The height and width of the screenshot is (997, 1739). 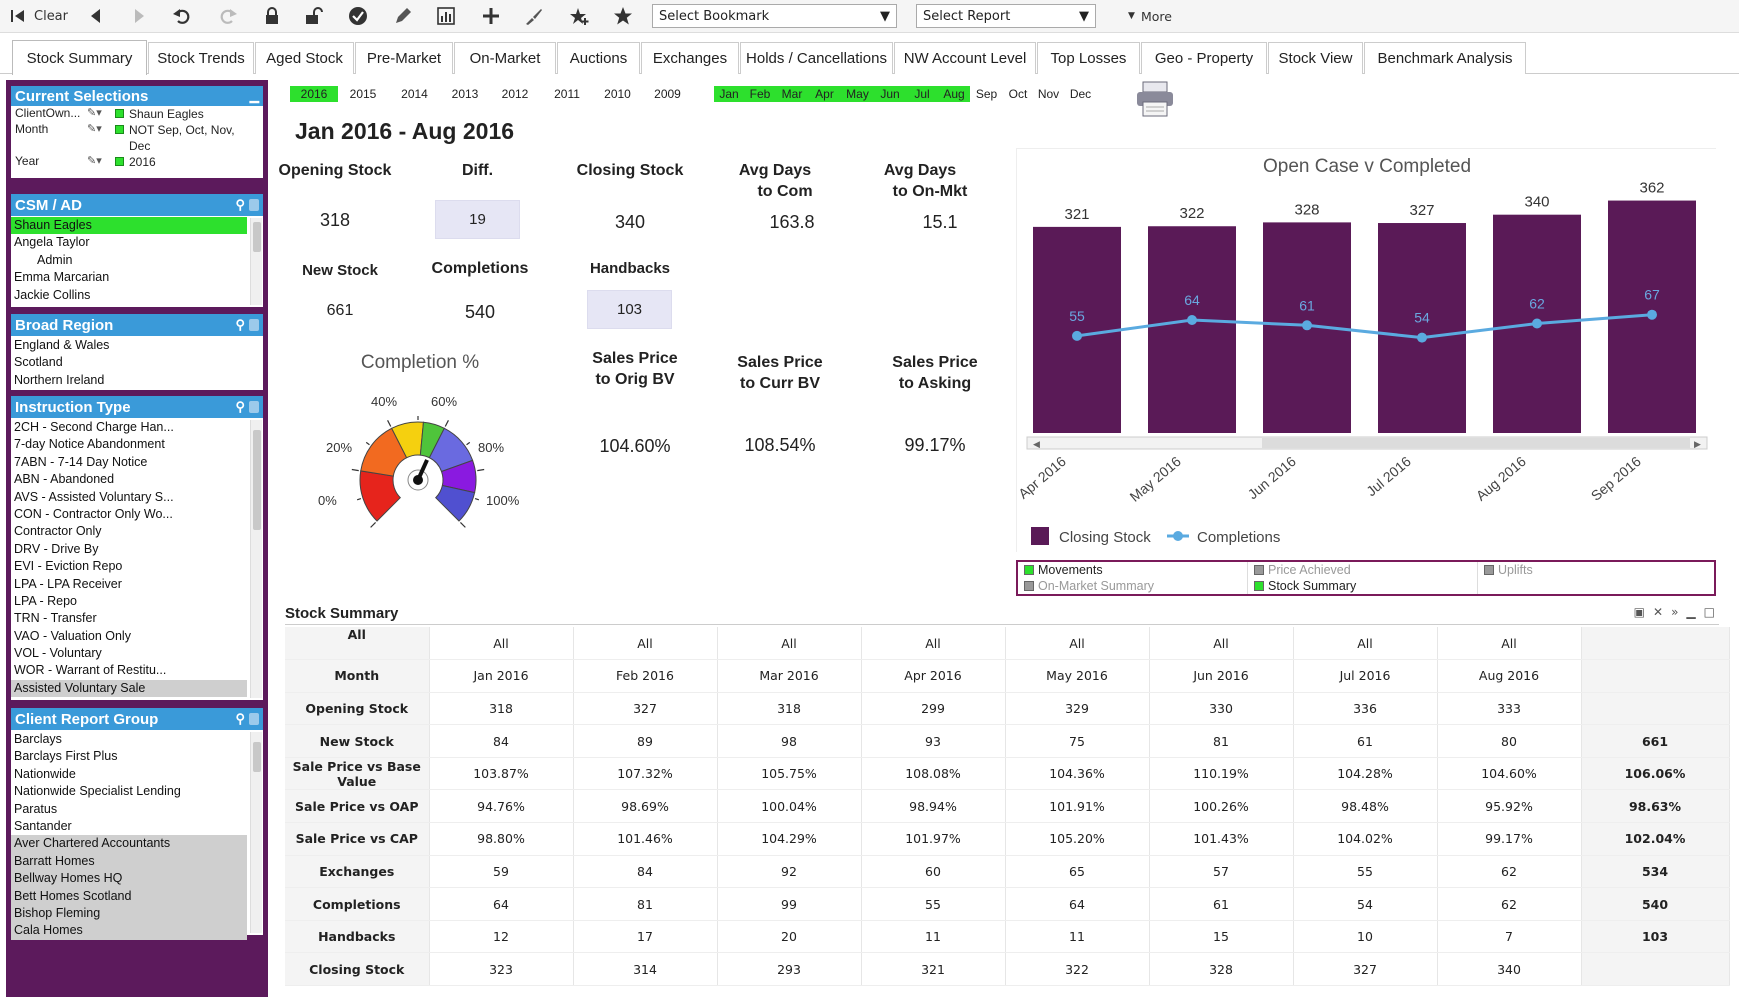 I want to click on month-header-cell: Feb 2016, so click(x=645, y=676).